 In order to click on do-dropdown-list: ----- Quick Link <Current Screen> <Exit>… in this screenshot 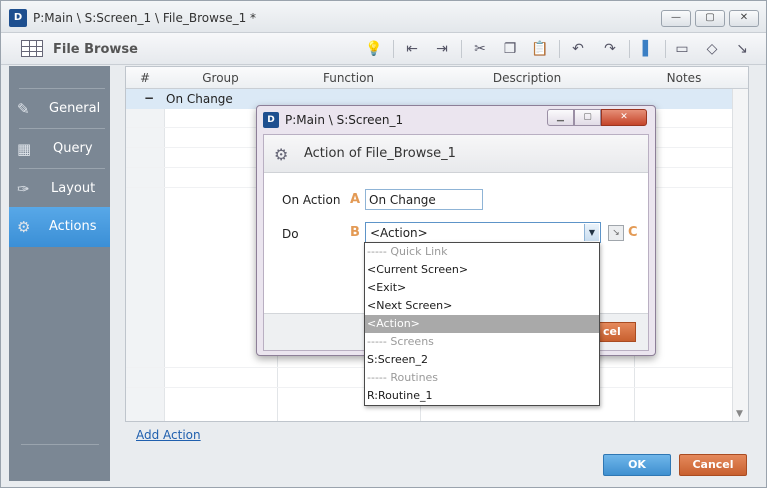, I will do `click(482, 324)`.